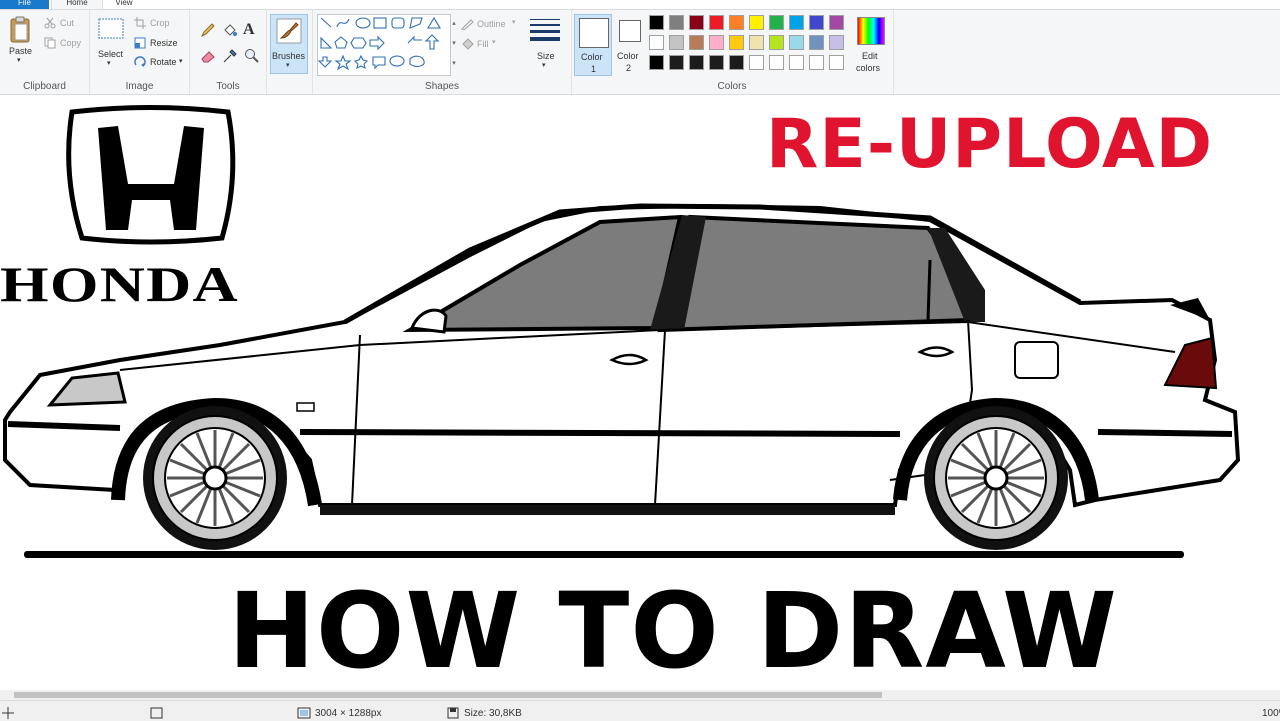 The height and width of the screenshot is (721, 1280). Describe the element at coordinates (44, 86) in the screenshot. I see `clipboard-group-label: Clipboard` at that location.